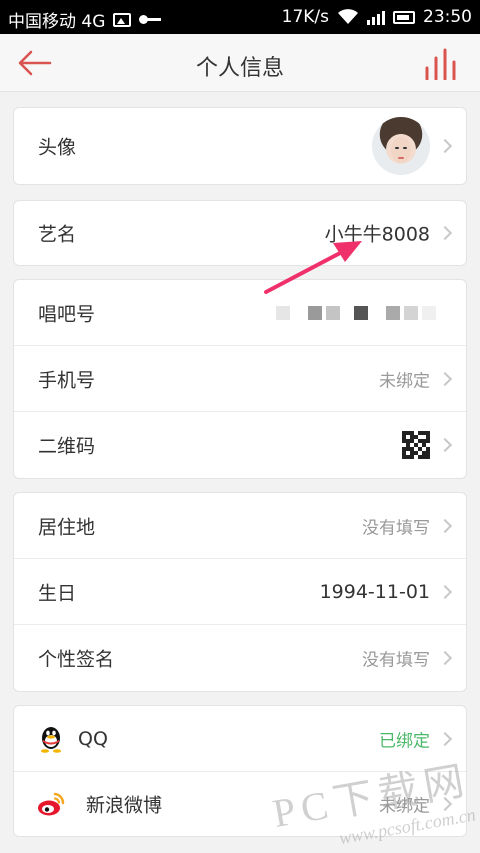 This screenshot has height=853, width=480. What do you see at coordinates (67, 380) in the screenshot?
I see `phone-label: 手机号` at bounding box center [67, 380].